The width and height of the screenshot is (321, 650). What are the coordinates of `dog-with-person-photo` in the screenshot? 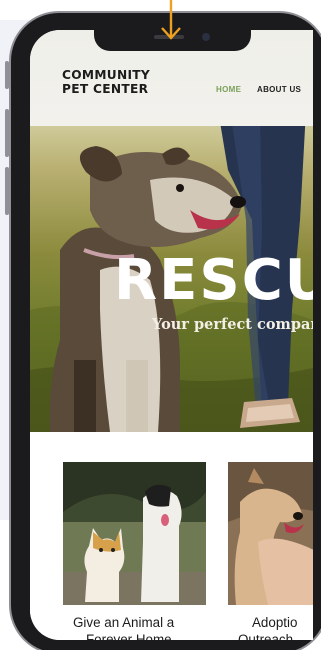 It's located at (270, 533).